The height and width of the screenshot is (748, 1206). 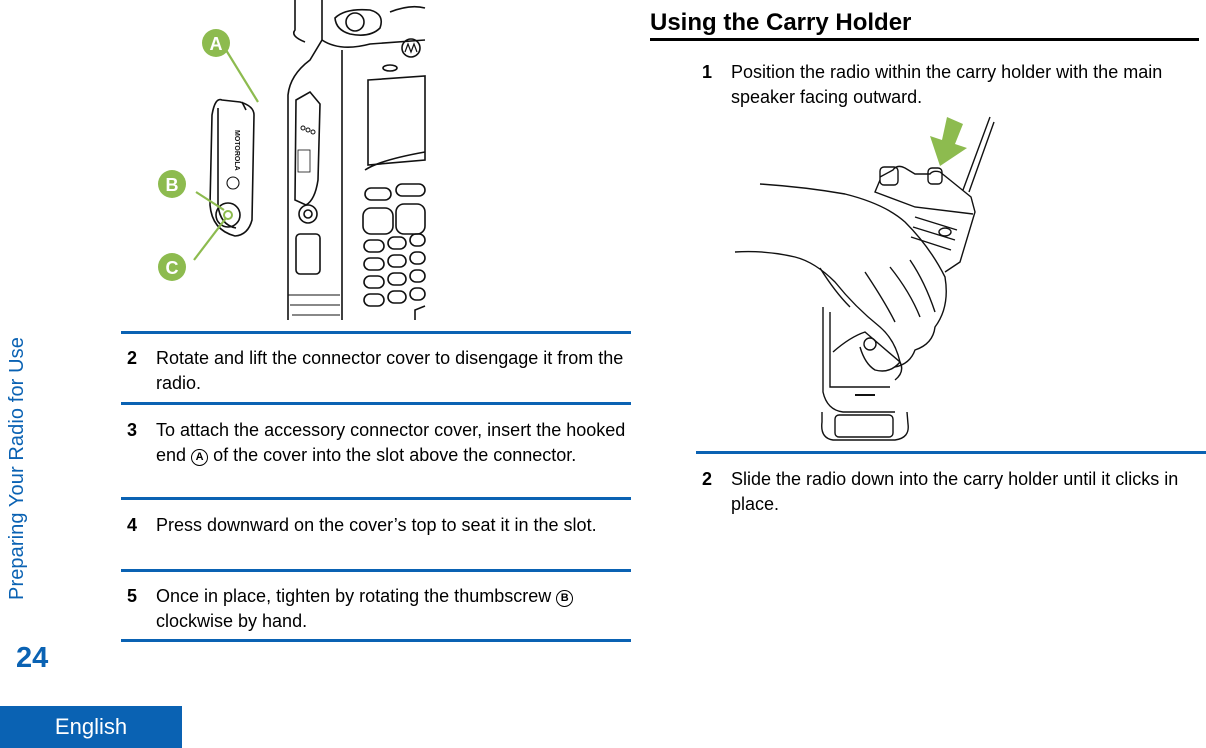 What do you see at coordinates (132, 525) in the screenshot?
I see `step-number: 4` at bounding box center [132, 525].